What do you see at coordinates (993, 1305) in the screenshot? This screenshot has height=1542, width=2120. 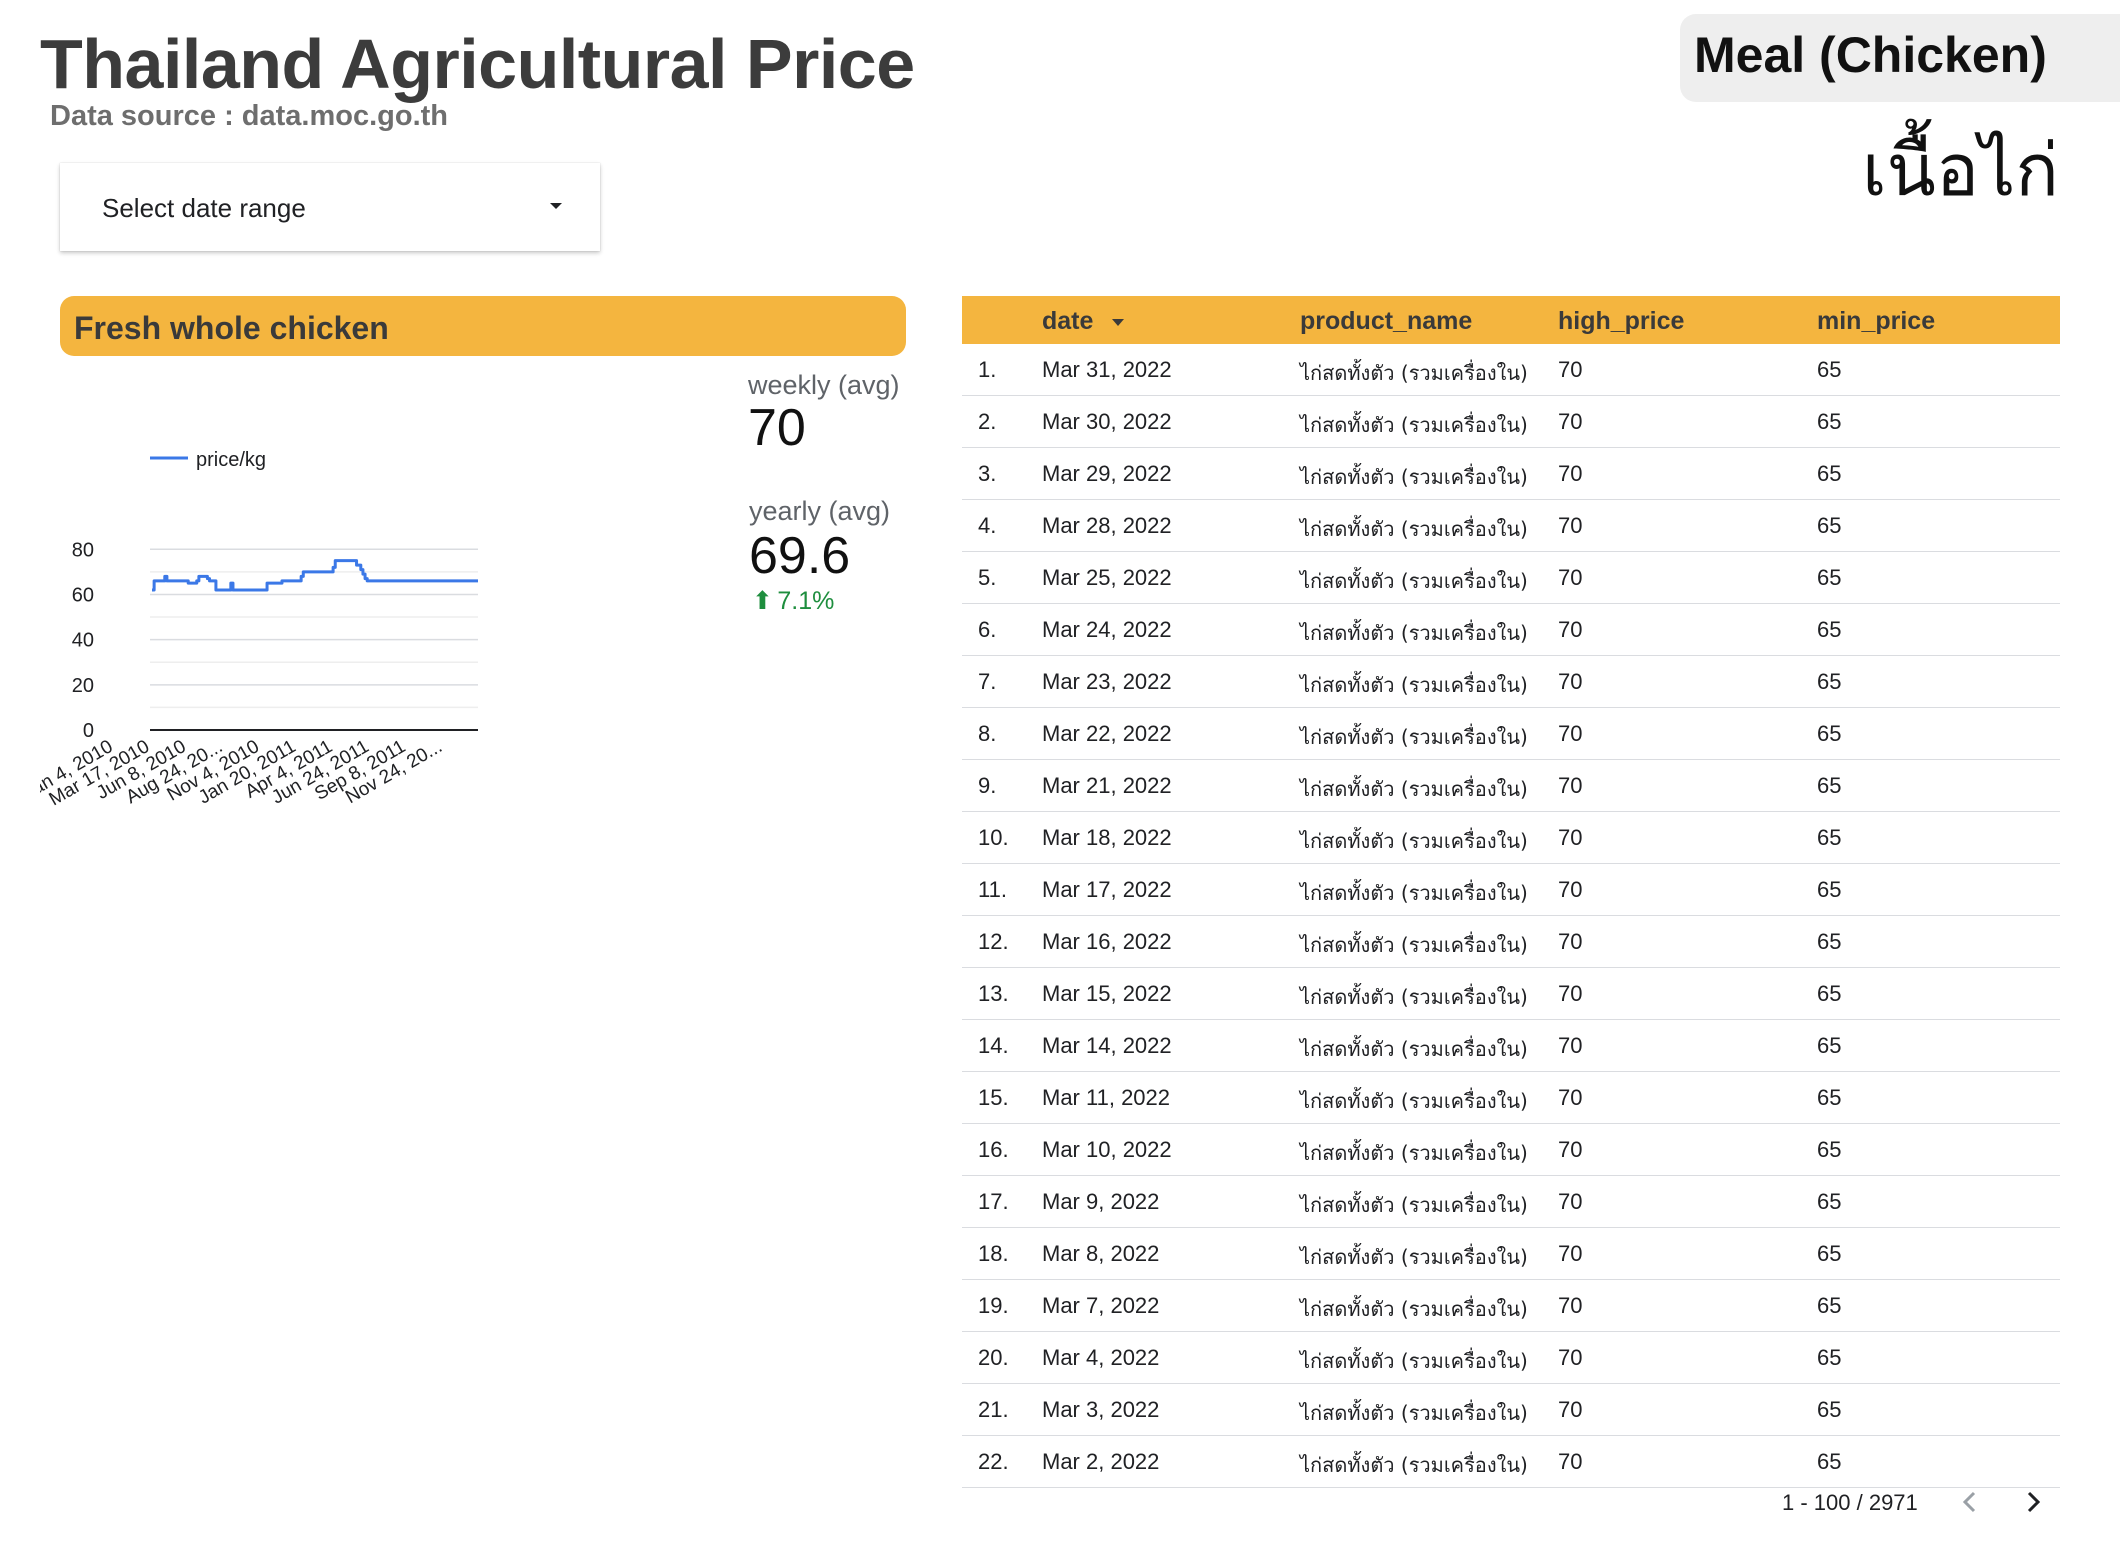 I see `row-index: 19.` at bounding box center [993, 1305].